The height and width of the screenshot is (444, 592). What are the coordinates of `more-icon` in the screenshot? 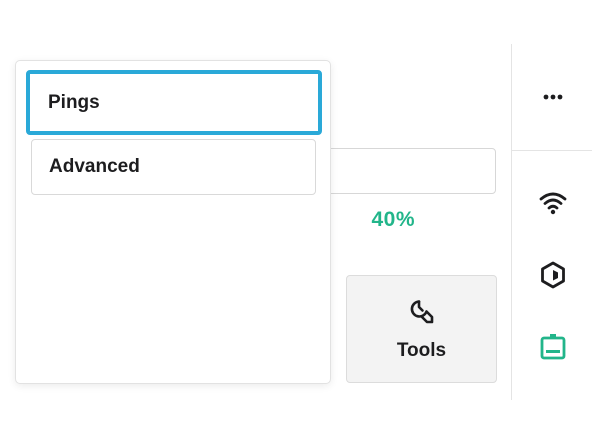 It's located at (553, 97).